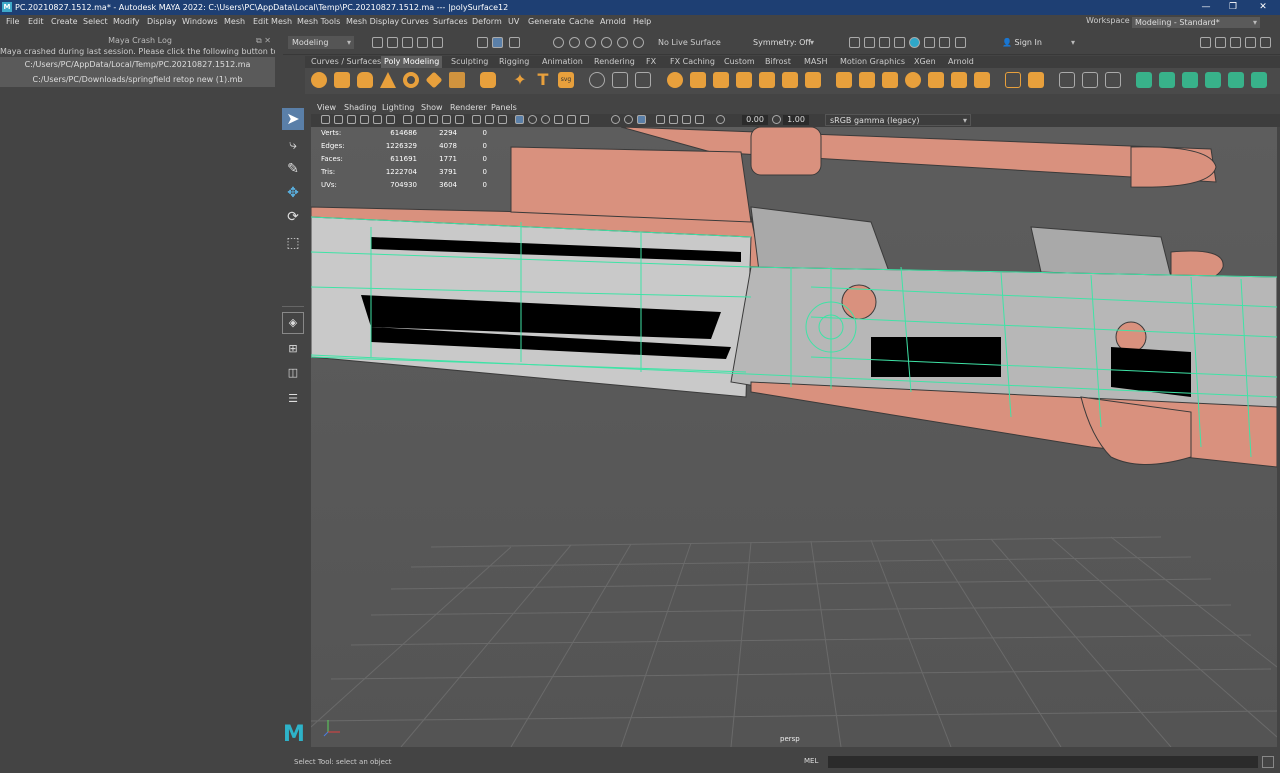 This screenshot has height=773, width=1280. Describe the element at coordinates (293, 323) in the screenshot. I see `single-perspective-layout-icon: ◈` at that location.